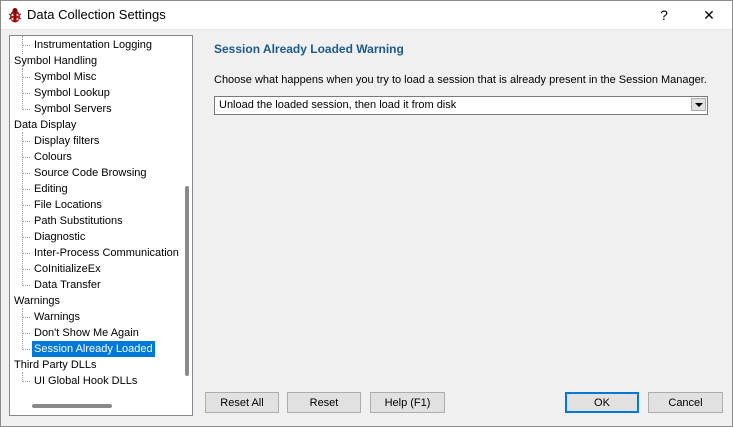 This screenshot has width=733, height=427. I want to click on bug-icon, so click(15, 15).